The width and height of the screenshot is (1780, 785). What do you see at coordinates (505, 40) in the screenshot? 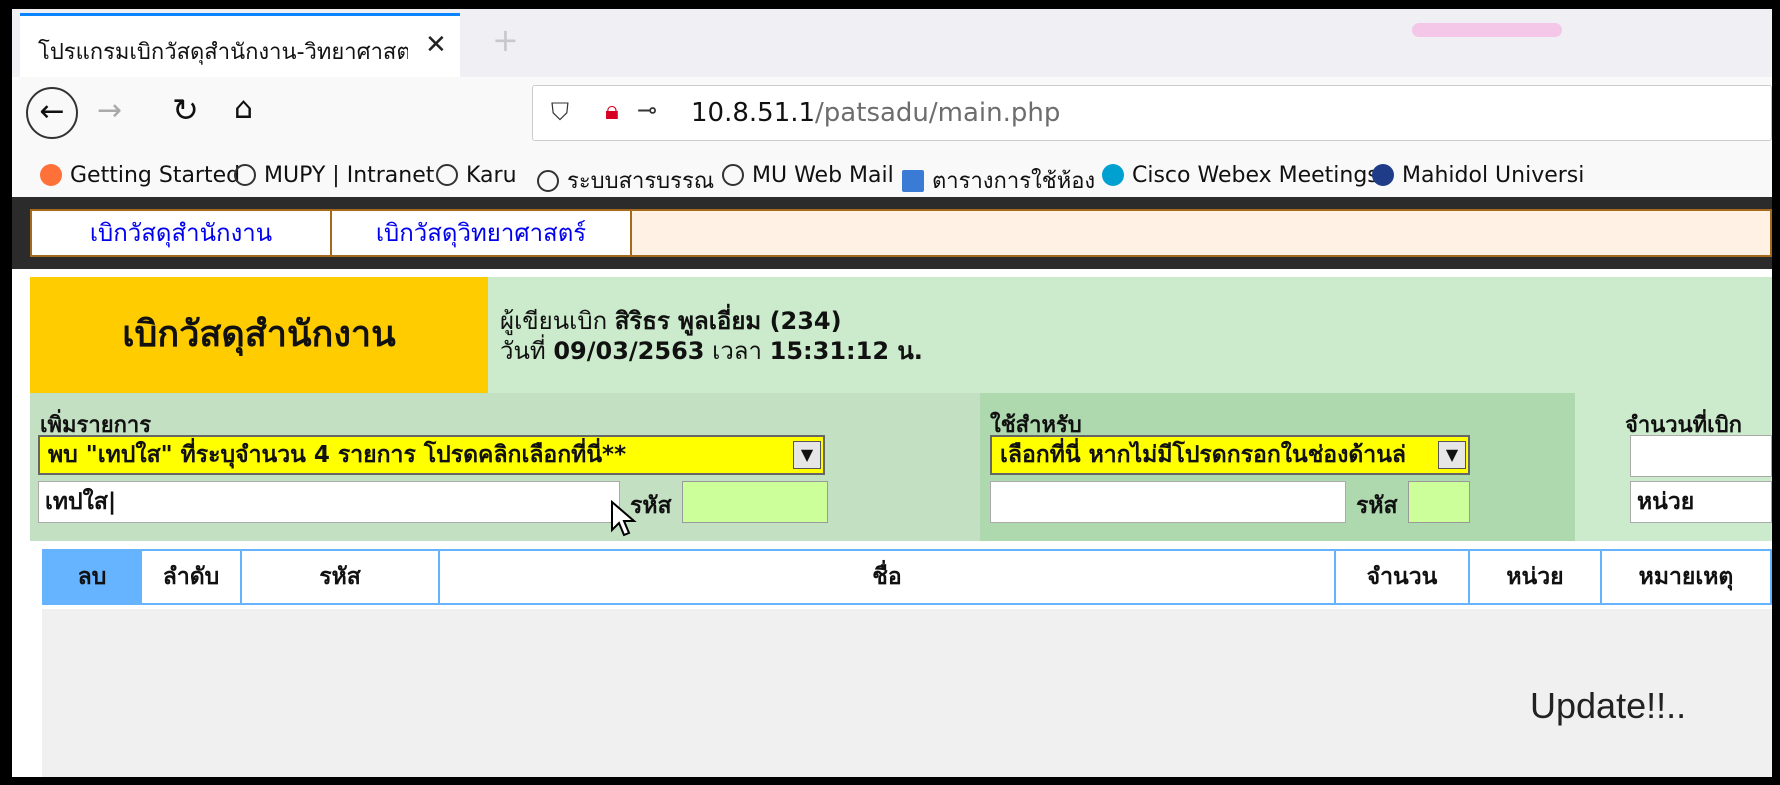
I see `new-tab-icon: +` at bounding box center [505, 40].